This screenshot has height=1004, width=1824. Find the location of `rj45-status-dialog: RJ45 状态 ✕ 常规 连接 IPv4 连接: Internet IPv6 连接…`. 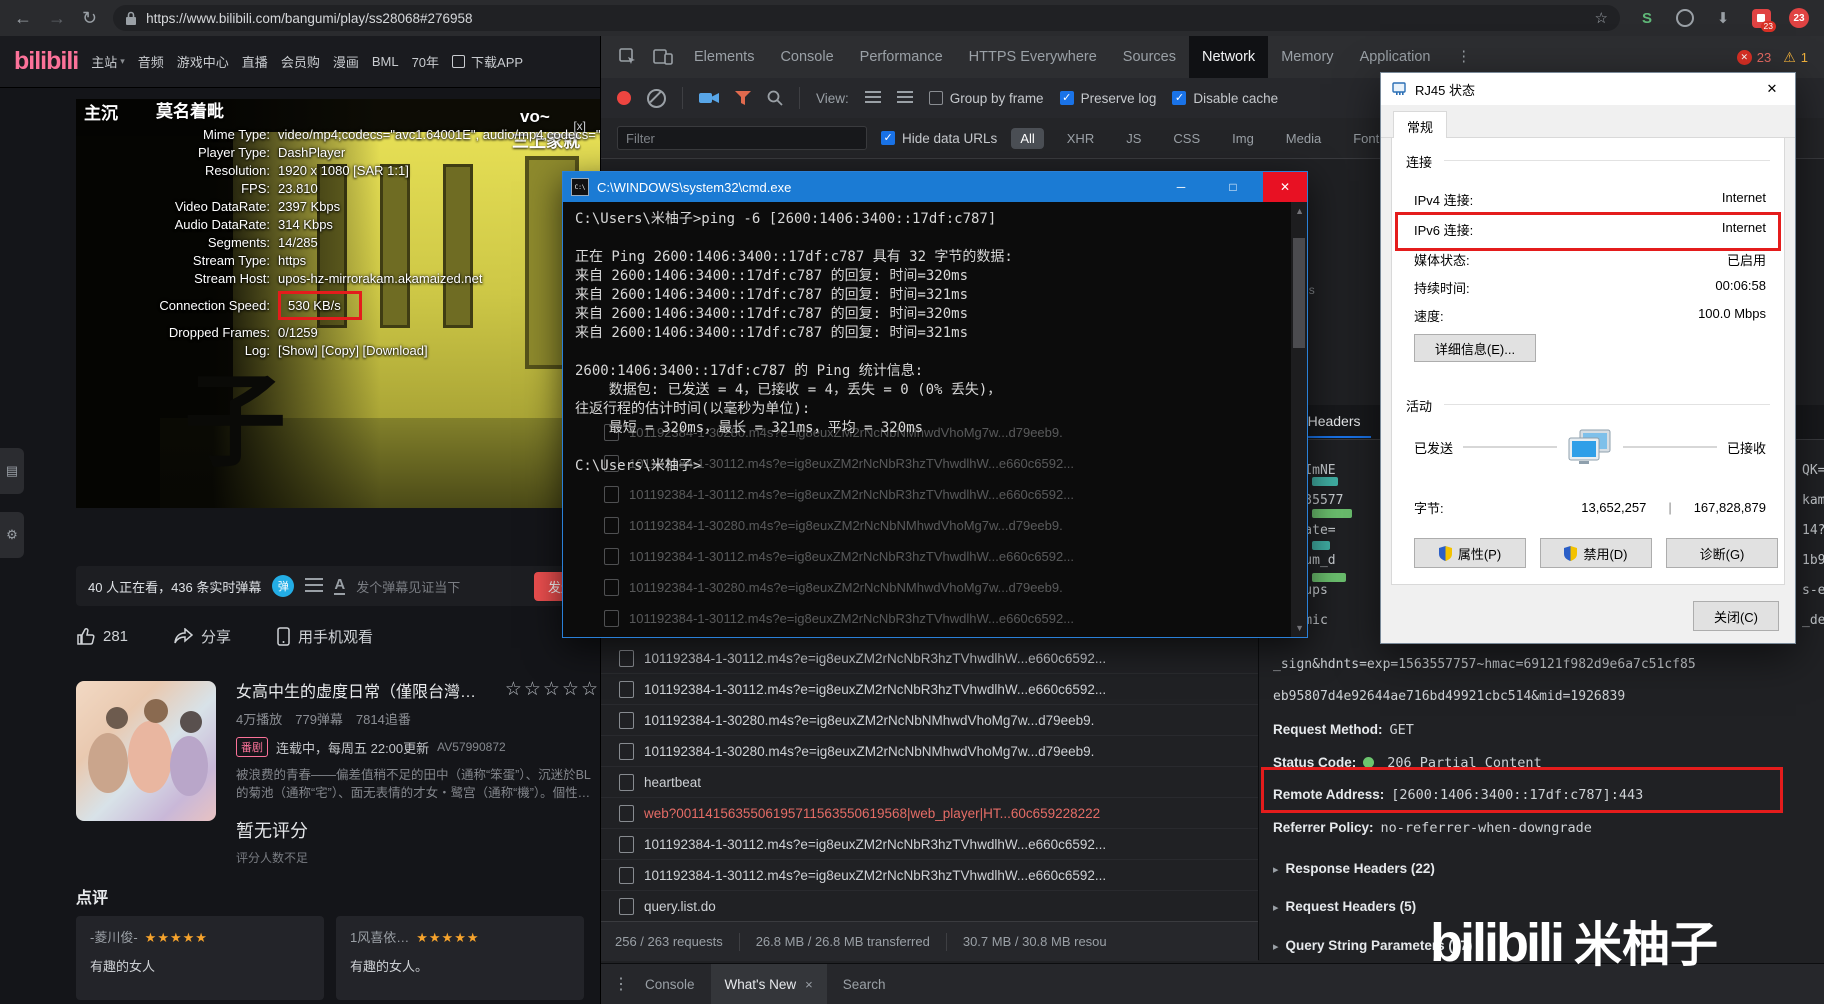

rj45-status-dialog: RJ45 状态 ✕ 常规 连接 IPv4 连接: Internet IPv6 连接… is located at coordinates (1588, 358).